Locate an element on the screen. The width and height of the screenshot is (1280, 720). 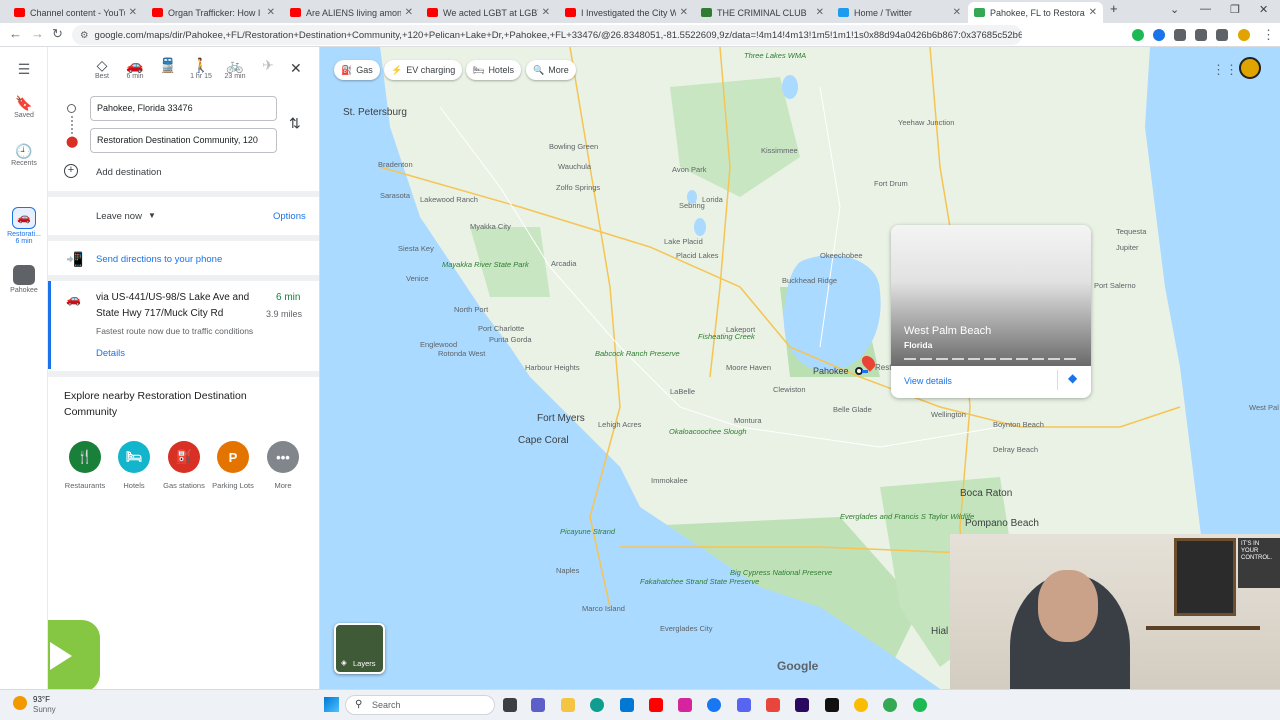
chip-more: 🔍 More is located at coordinates (551, 70).